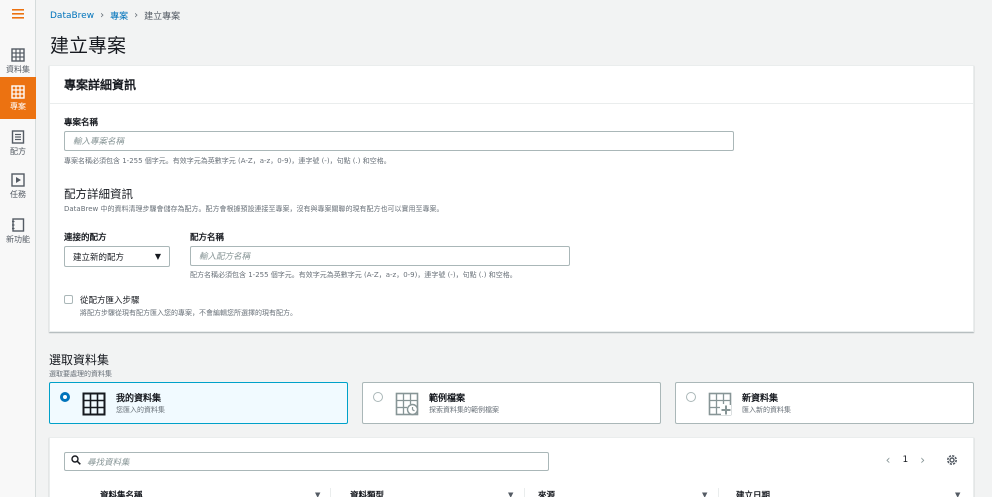 The height and width of the screenshot is (497, 992). What do you see at coordinates (18, 69) in the screenshot?
I see `nav-item-label: 資料集` at bounding box center [18, 69].